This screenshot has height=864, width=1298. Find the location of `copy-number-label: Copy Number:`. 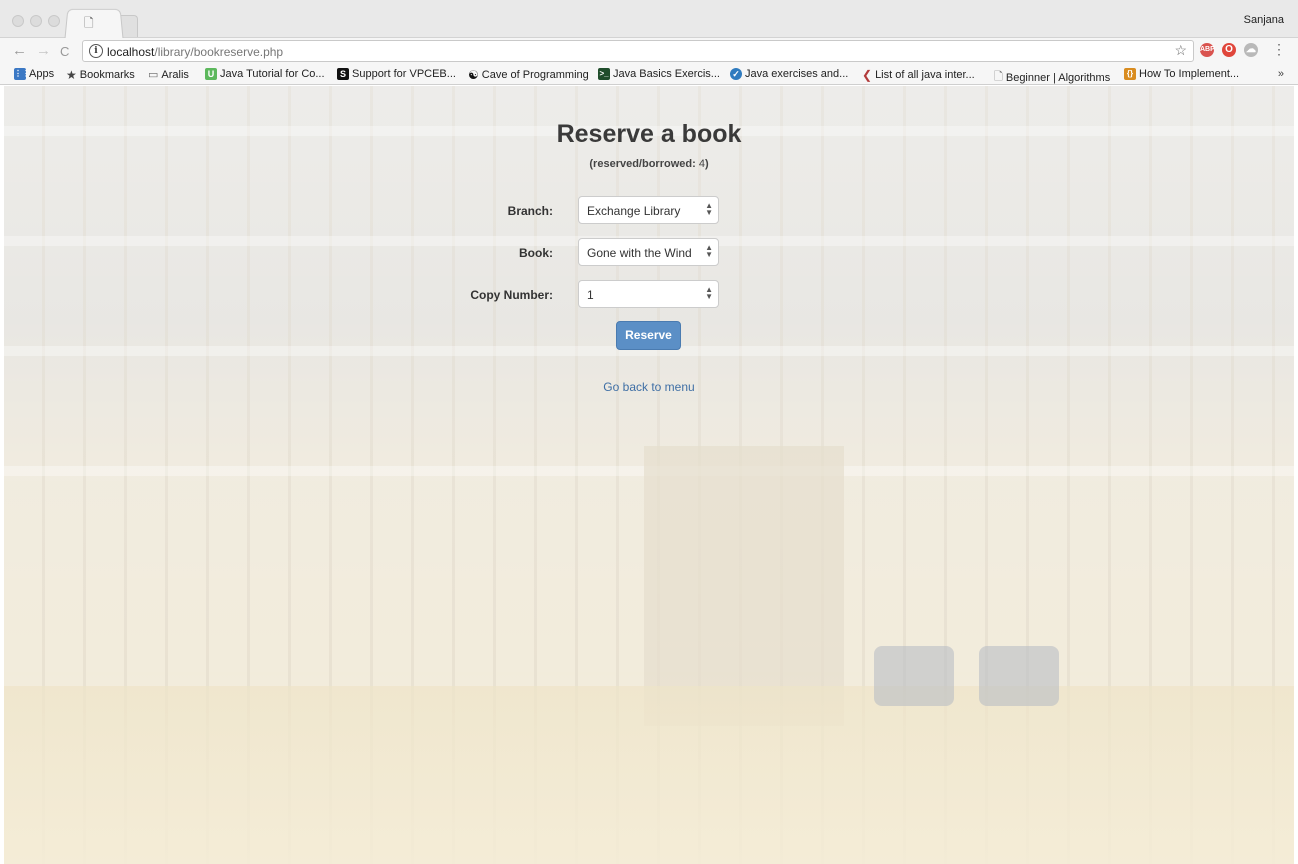

copy-number-label: Copy Number: is located at coordinates (511, 295).